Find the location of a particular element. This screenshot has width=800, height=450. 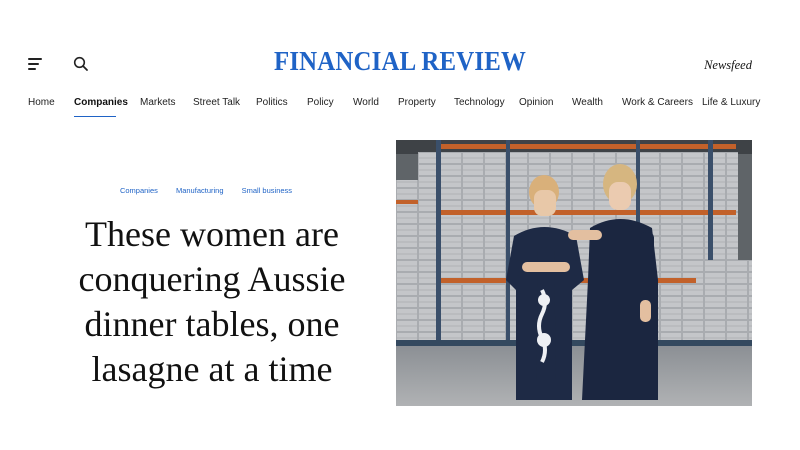

nav-item-technology: Technology is located at coordinates (479, 102).